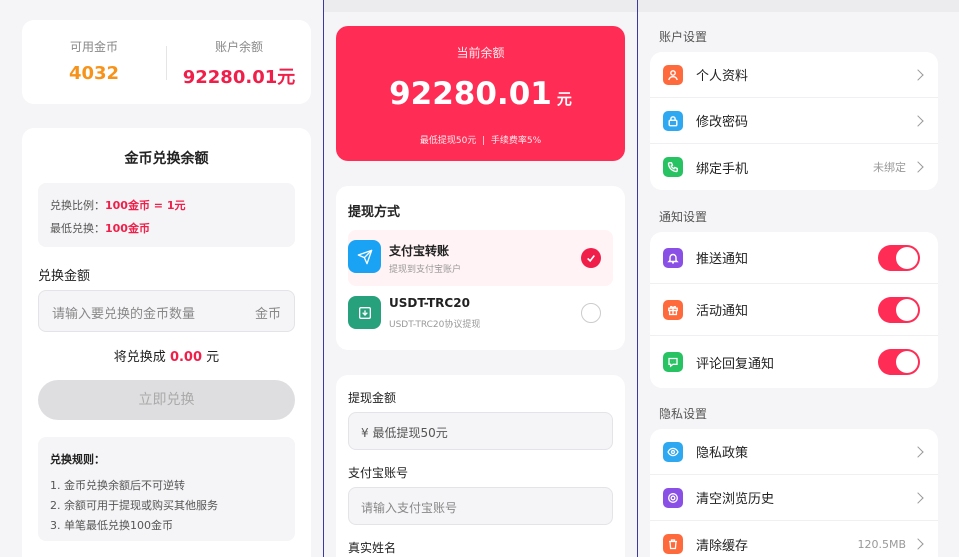 The image size is (959, 557). What do you see at coordinates (77, 205) in the screenshot?
I see `ratio-label: 兑换比例：` at bounding box center [77, 205].